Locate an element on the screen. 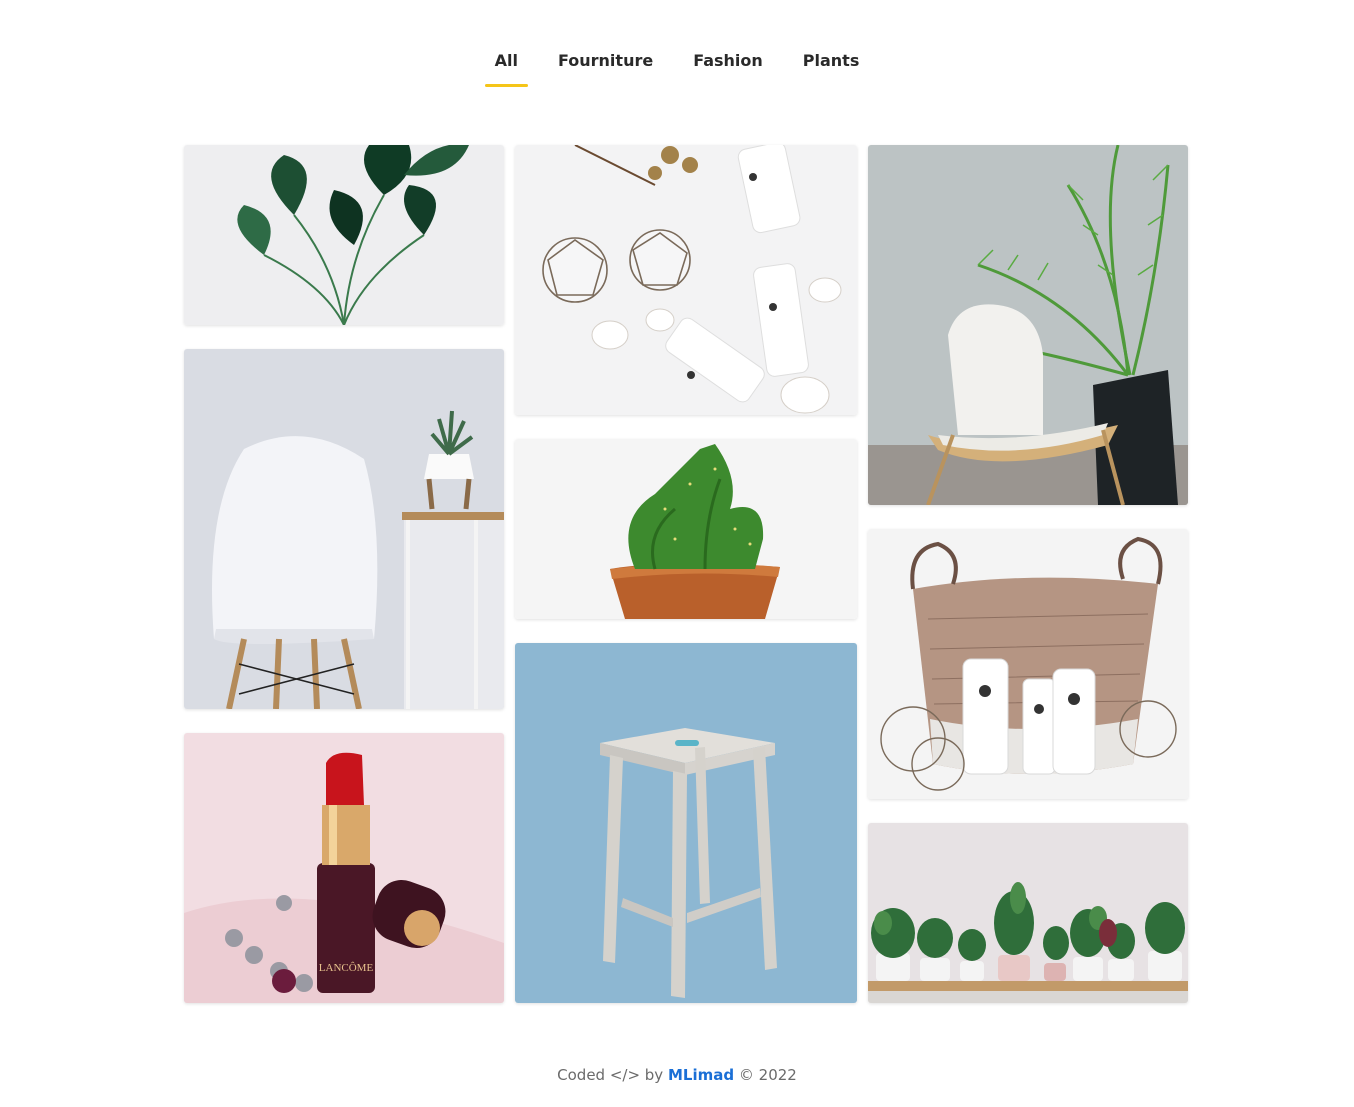  tab-plants: Plants is located at coordinates (831, 66).